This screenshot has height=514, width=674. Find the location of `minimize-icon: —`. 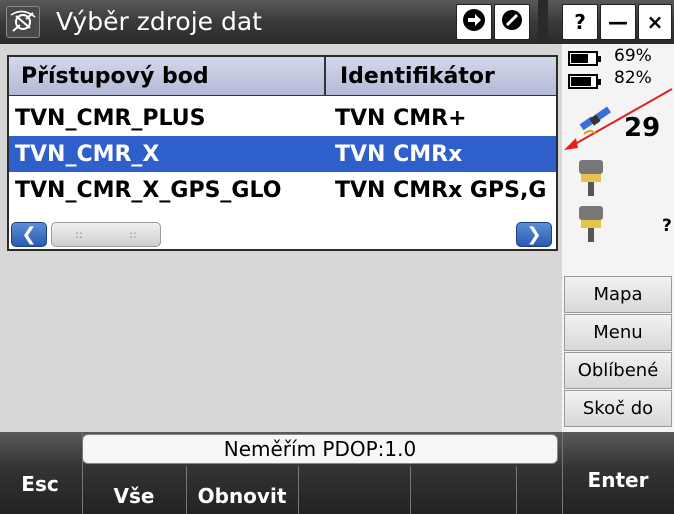

minimize-icon: — is located at coordinates (618, 22).